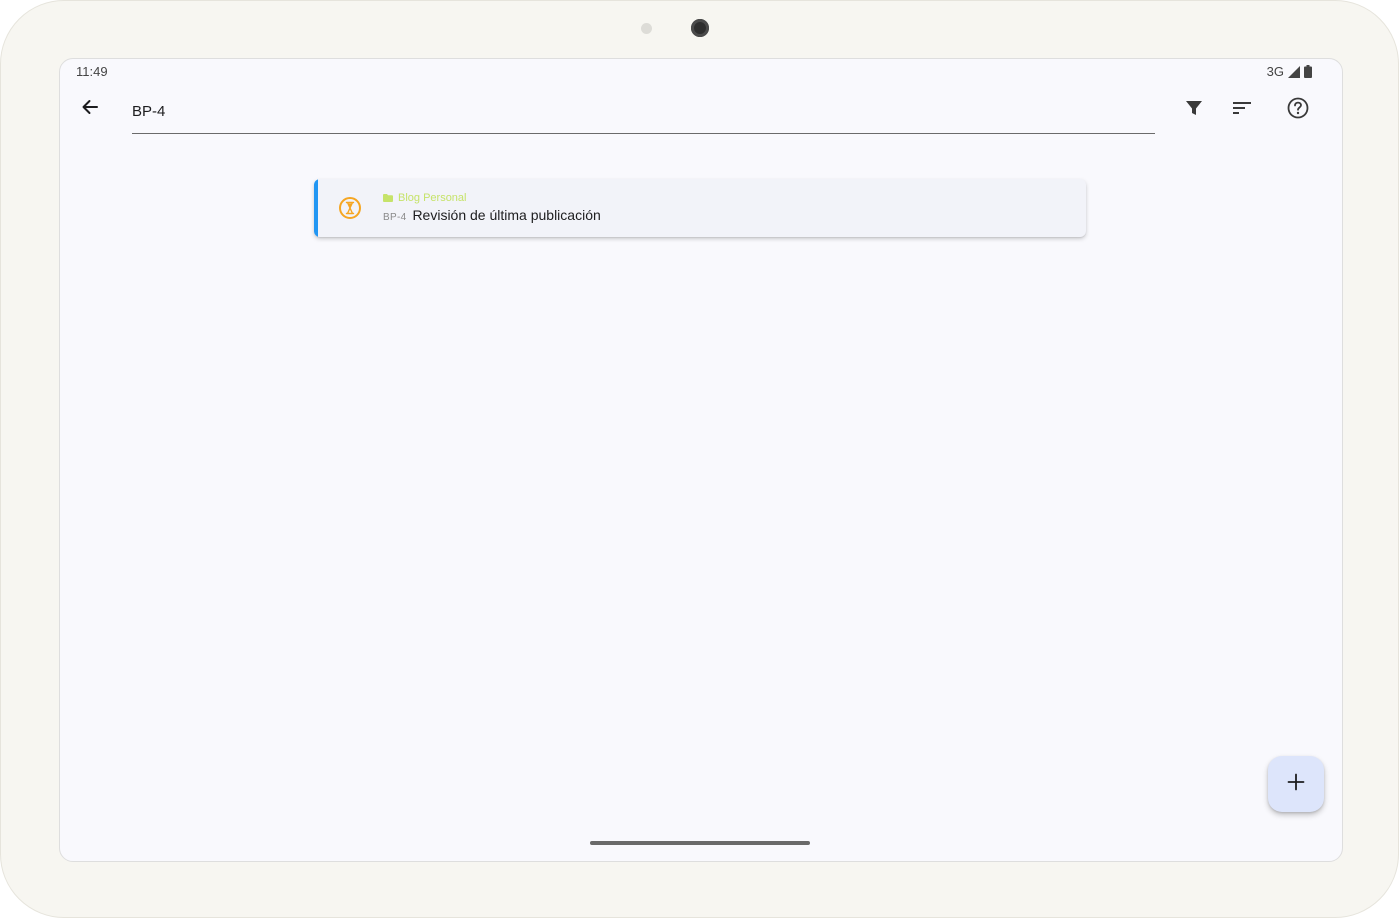  I want to click on light-sensor, so click(646, 28).